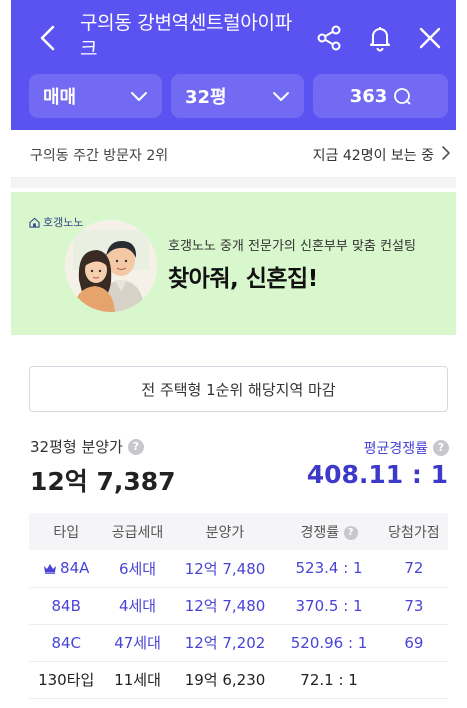 The width and height of the screenshot is (467, 708). What do you see at coordinates (237, 96) in the screenshot?
I see `area-select: 32평` at bounding box center [237, 96].